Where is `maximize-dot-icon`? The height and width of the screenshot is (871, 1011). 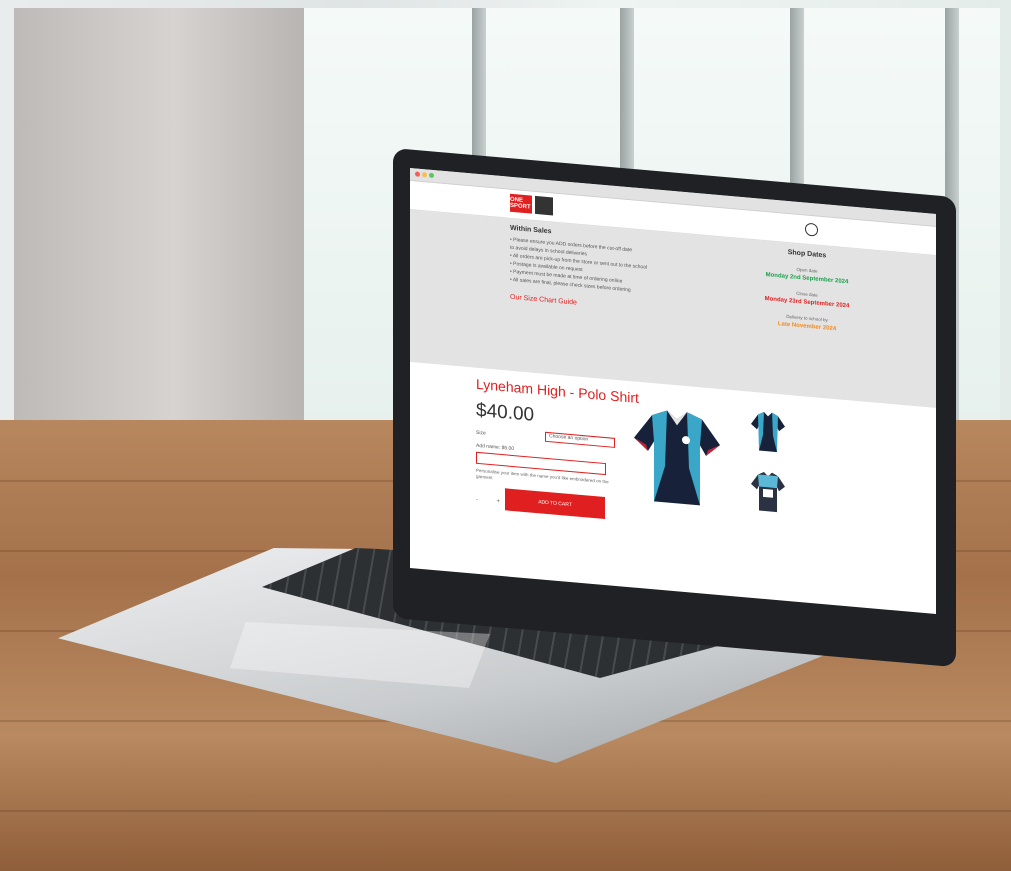
maximize-dot-icon is located at coordinates (431, 175).